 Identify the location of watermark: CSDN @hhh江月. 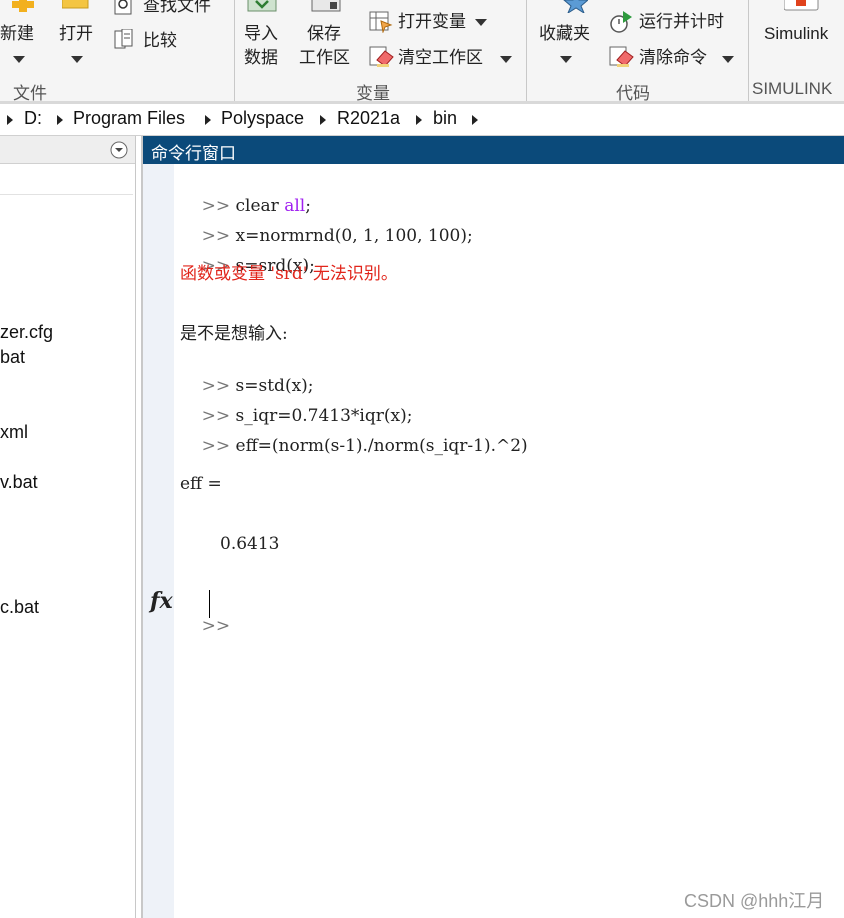
(754, 901).